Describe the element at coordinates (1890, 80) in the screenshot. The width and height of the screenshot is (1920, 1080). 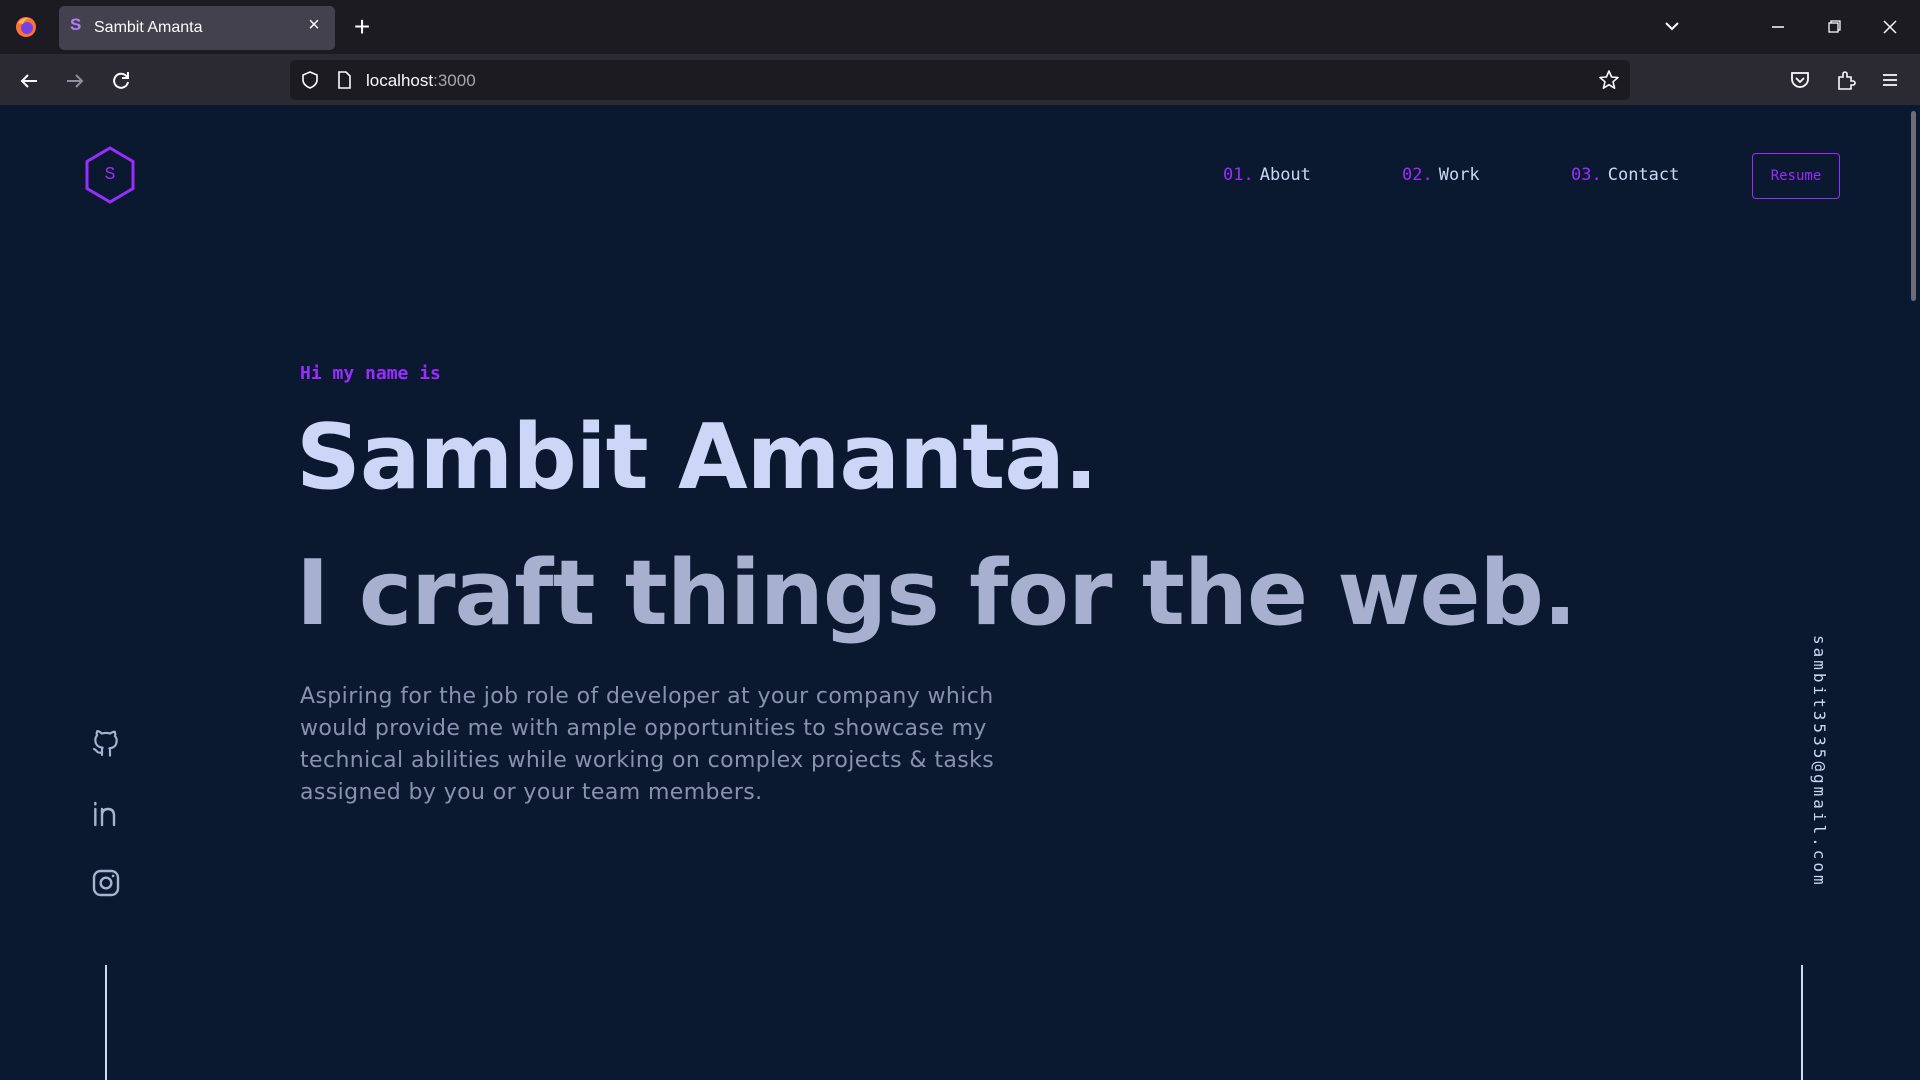
I see `hamburger-menu-icon` at that location.